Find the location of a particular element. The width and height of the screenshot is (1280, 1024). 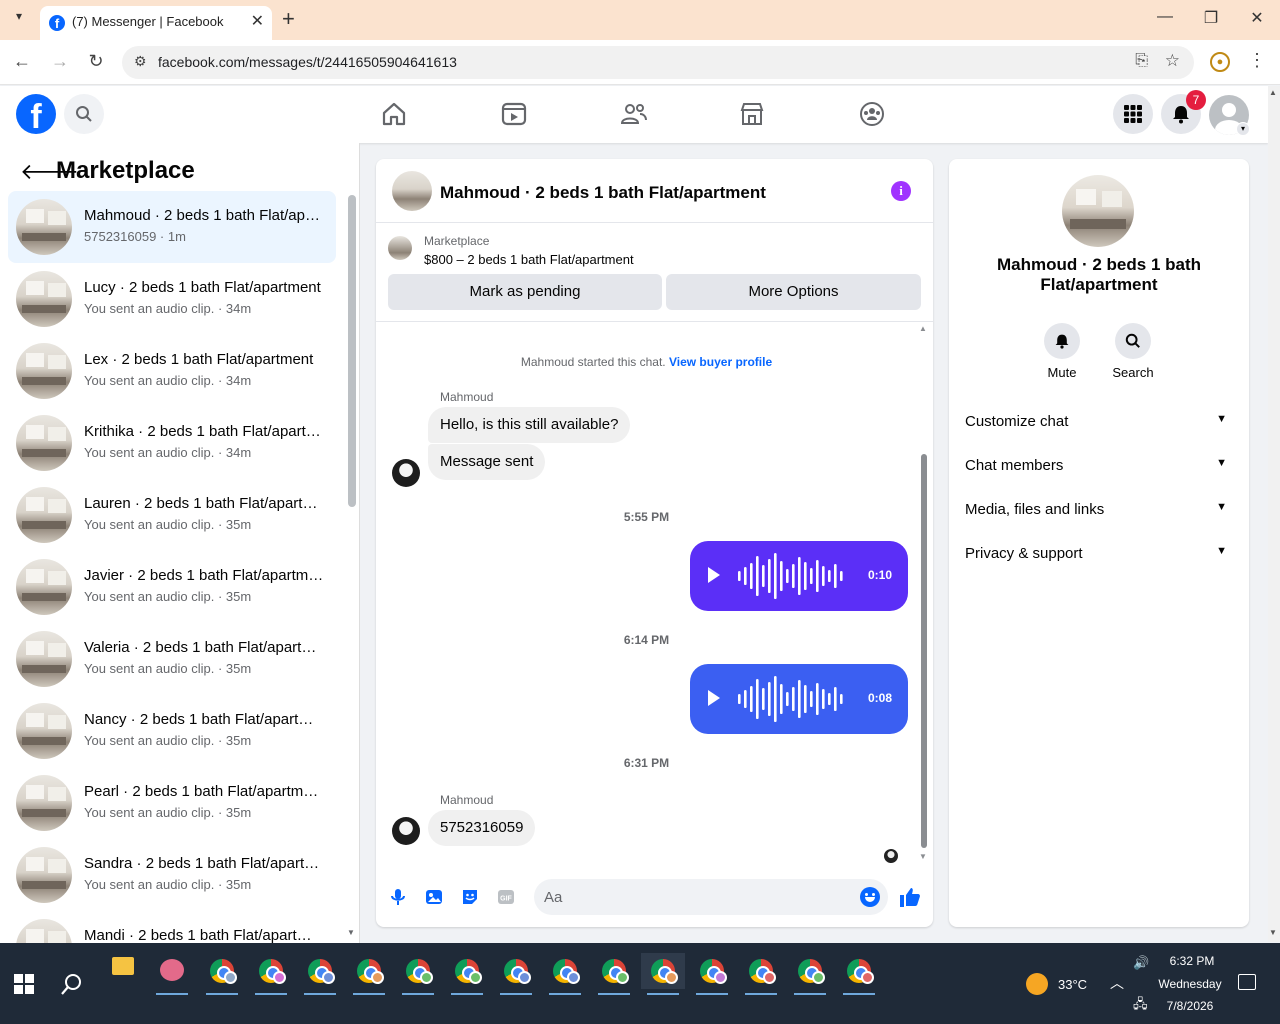

temperature: 33°C is located at coordinates (1072, 984).